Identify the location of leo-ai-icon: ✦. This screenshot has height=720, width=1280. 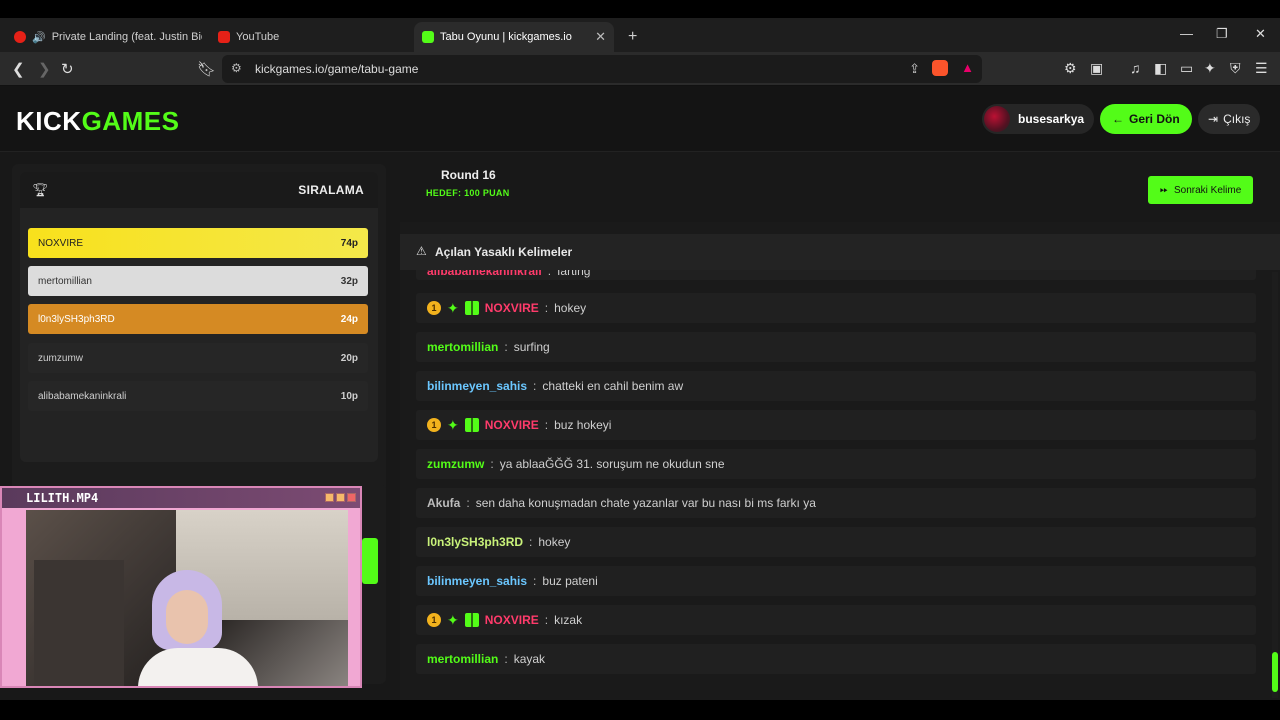
(1210, 68).